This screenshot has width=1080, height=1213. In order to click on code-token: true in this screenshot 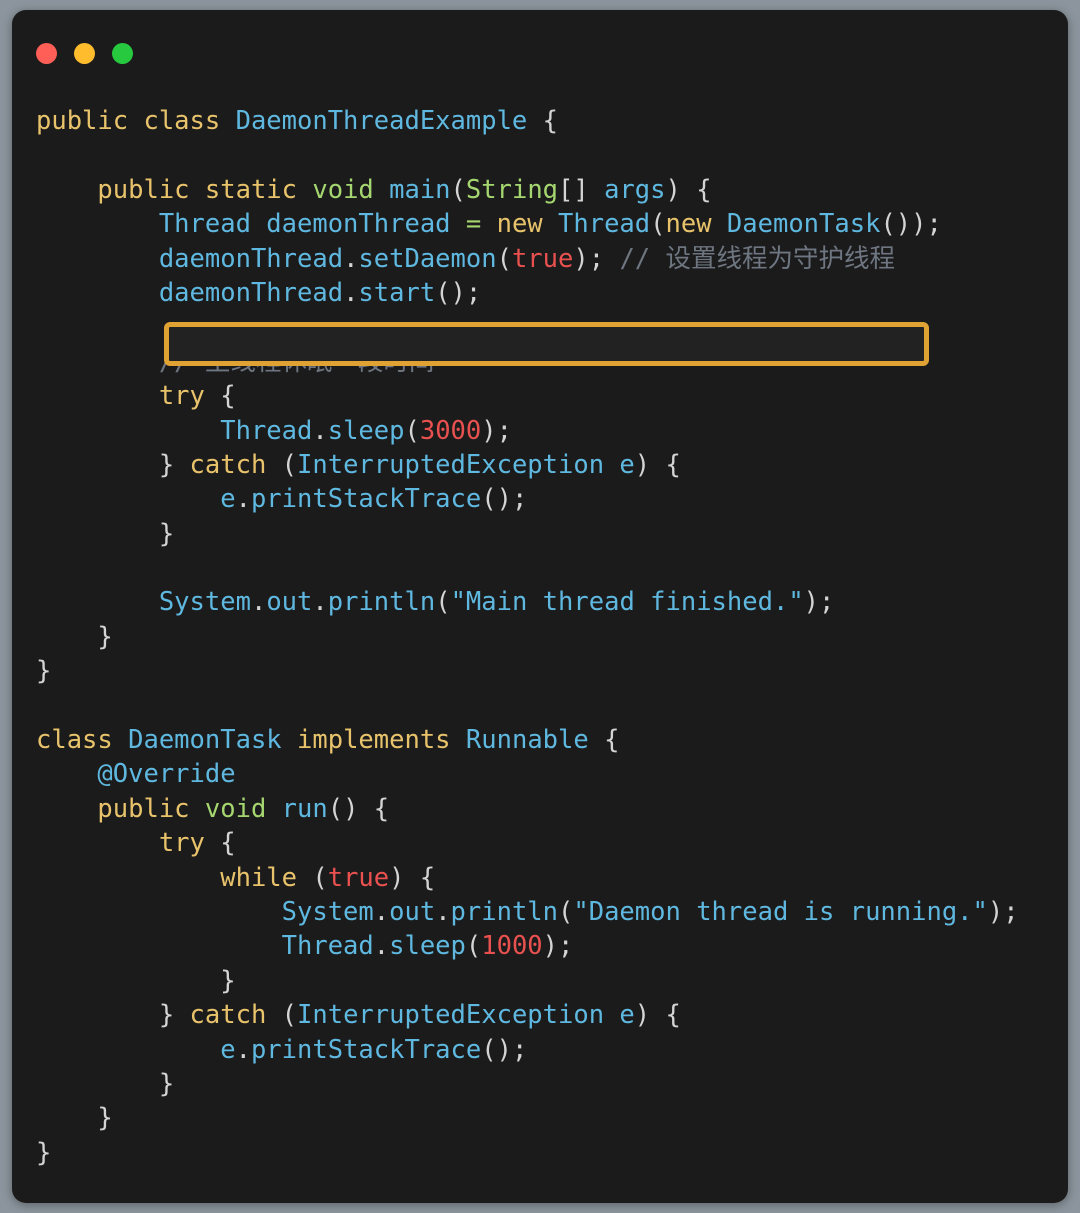, I will do `click(542, 258)`.